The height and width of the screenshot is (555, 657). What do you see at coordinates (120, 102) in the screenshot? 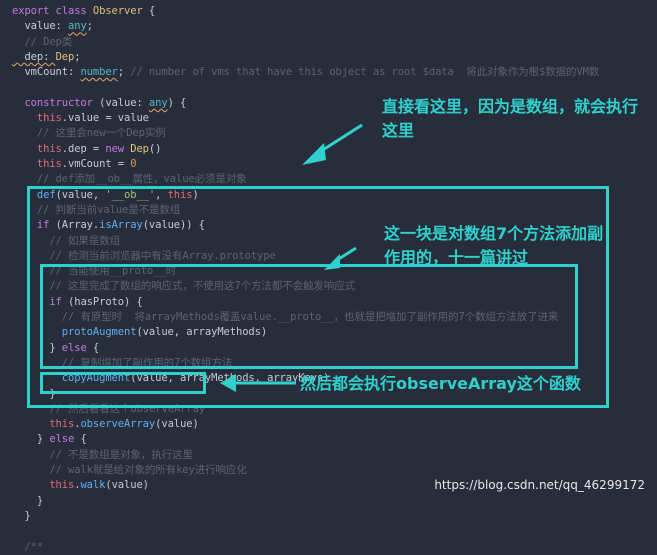
I see `code-text: (value:` at bounding box center [120, 102].